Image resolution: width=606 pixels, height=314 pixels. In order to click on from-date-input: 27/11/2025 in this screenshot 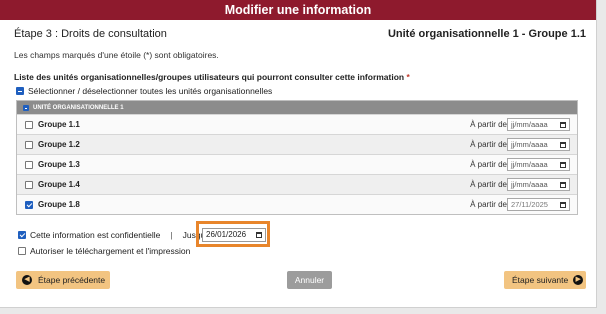, I will do `click(538, 204)`.